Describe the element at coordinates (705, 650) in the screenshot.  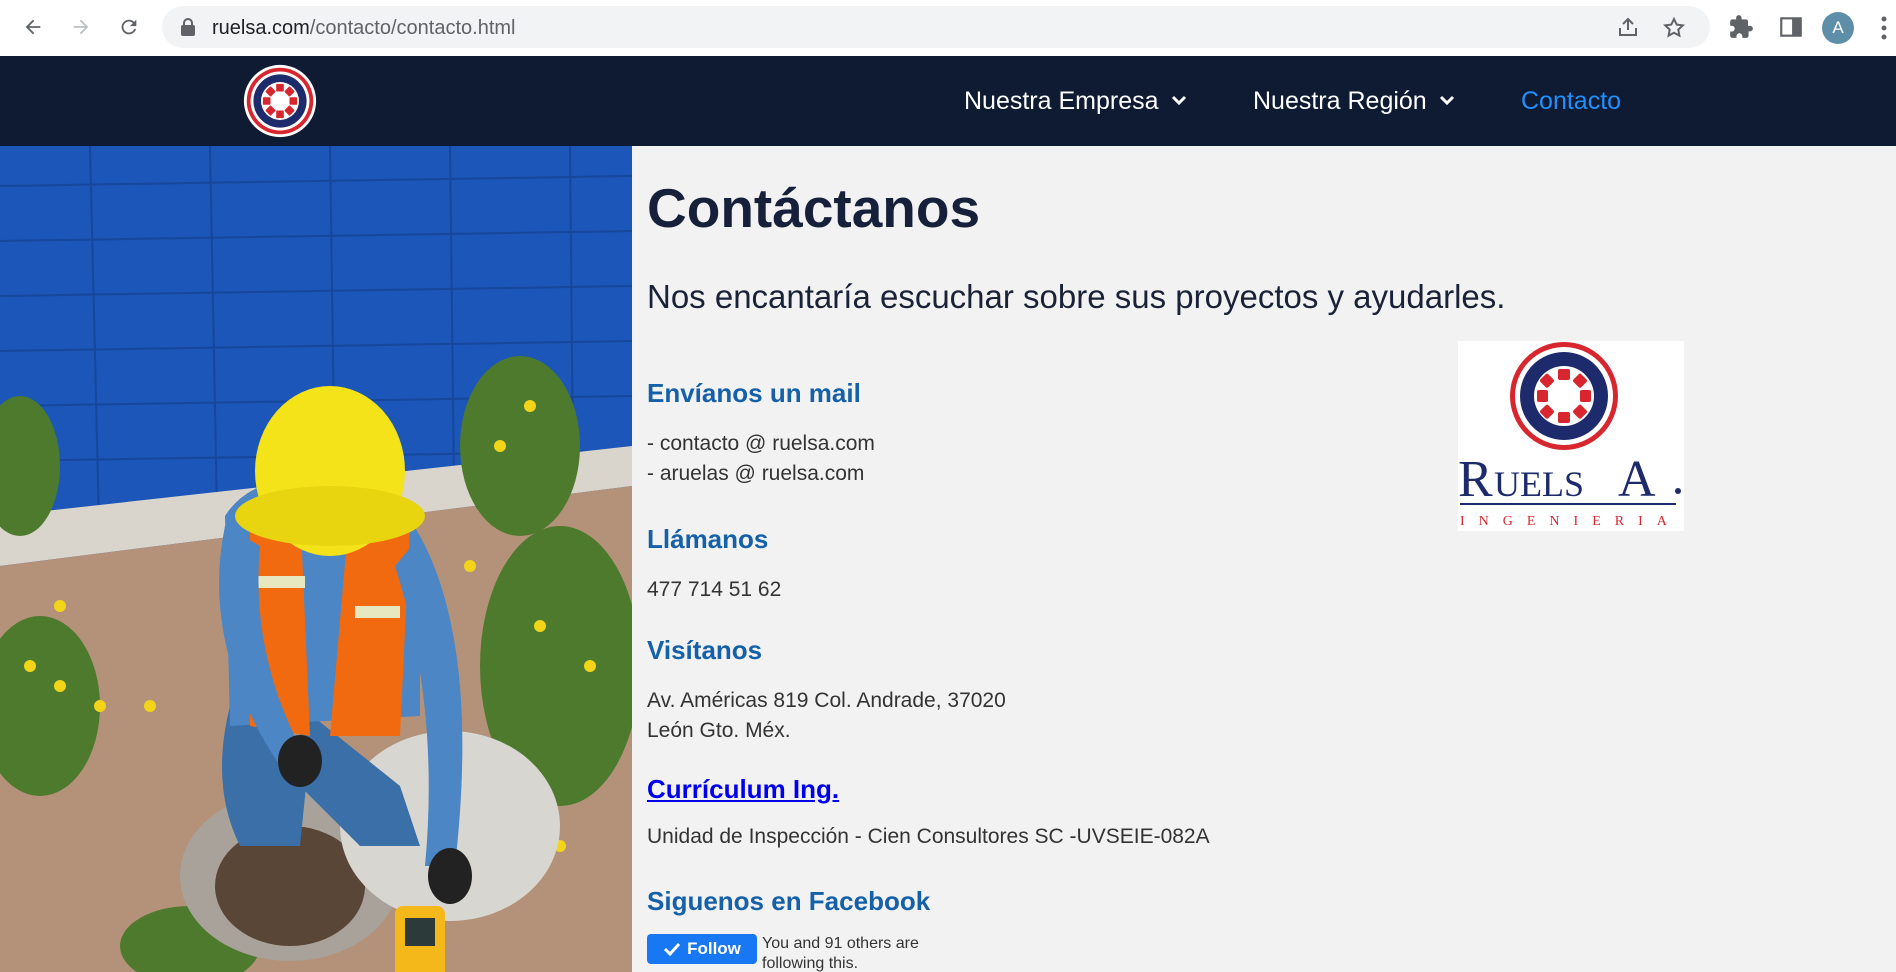
I see `visit-section-title: Visítanos` at that location.